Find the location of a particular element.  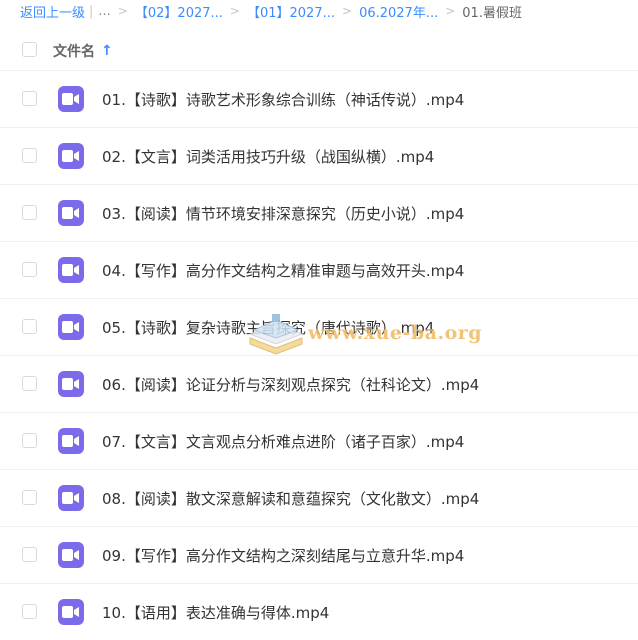

file-row: 08.【阅读】散文深意解读和意蕴探究（文化散文）.mp4 is located at coordinates (319, 497).